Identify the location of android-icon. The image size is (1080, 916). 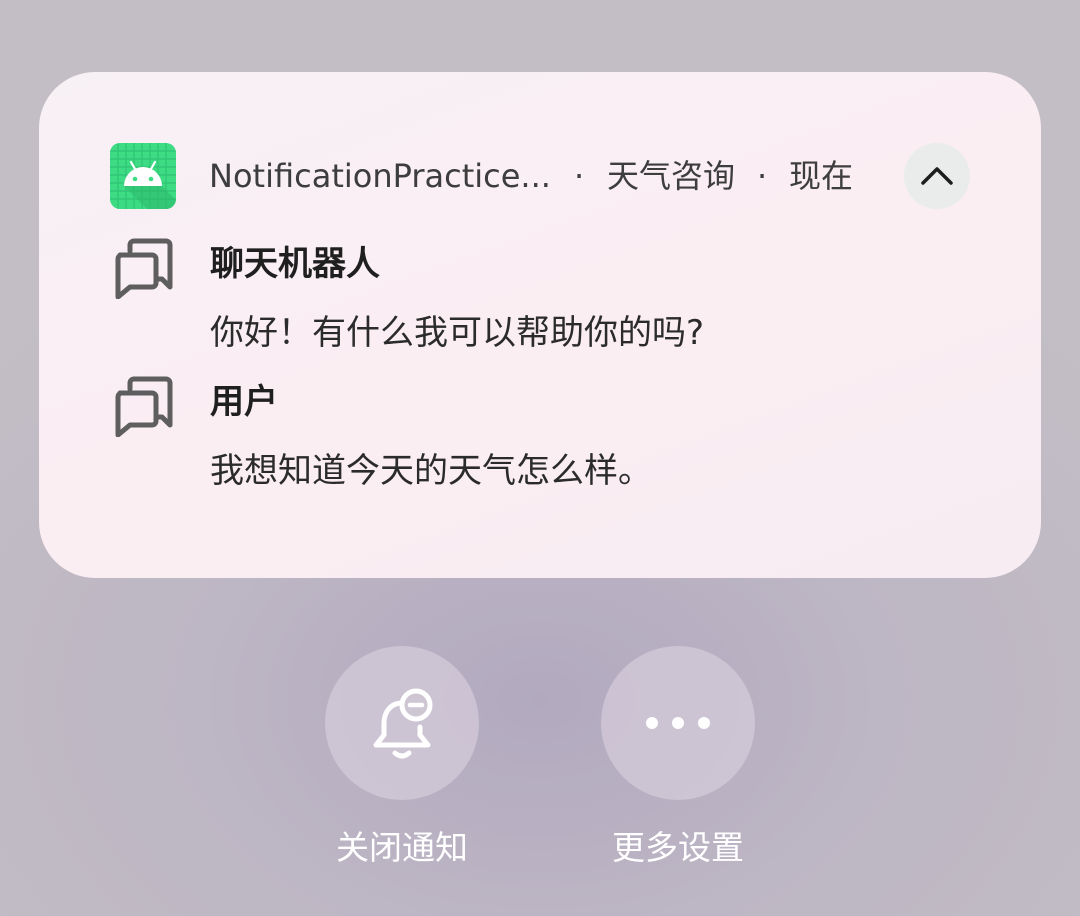
(143, 176).